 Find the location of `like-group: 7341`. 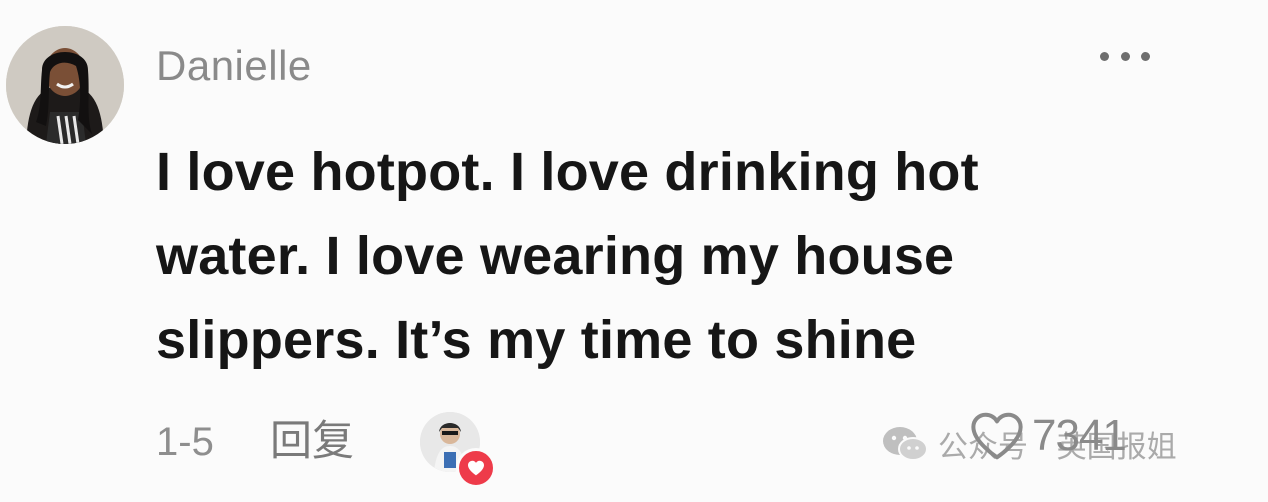

like-group: 7341 is located at coordinates (1047, 436).